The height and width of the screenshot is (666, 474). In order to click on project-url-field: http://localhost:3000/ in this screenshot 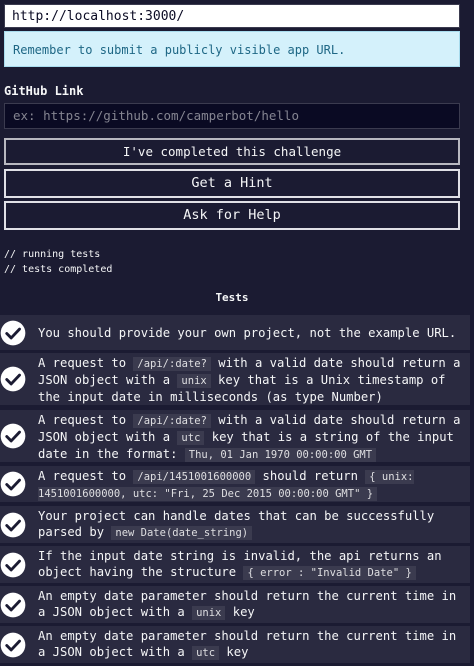, I will do `click(232, 16)`.